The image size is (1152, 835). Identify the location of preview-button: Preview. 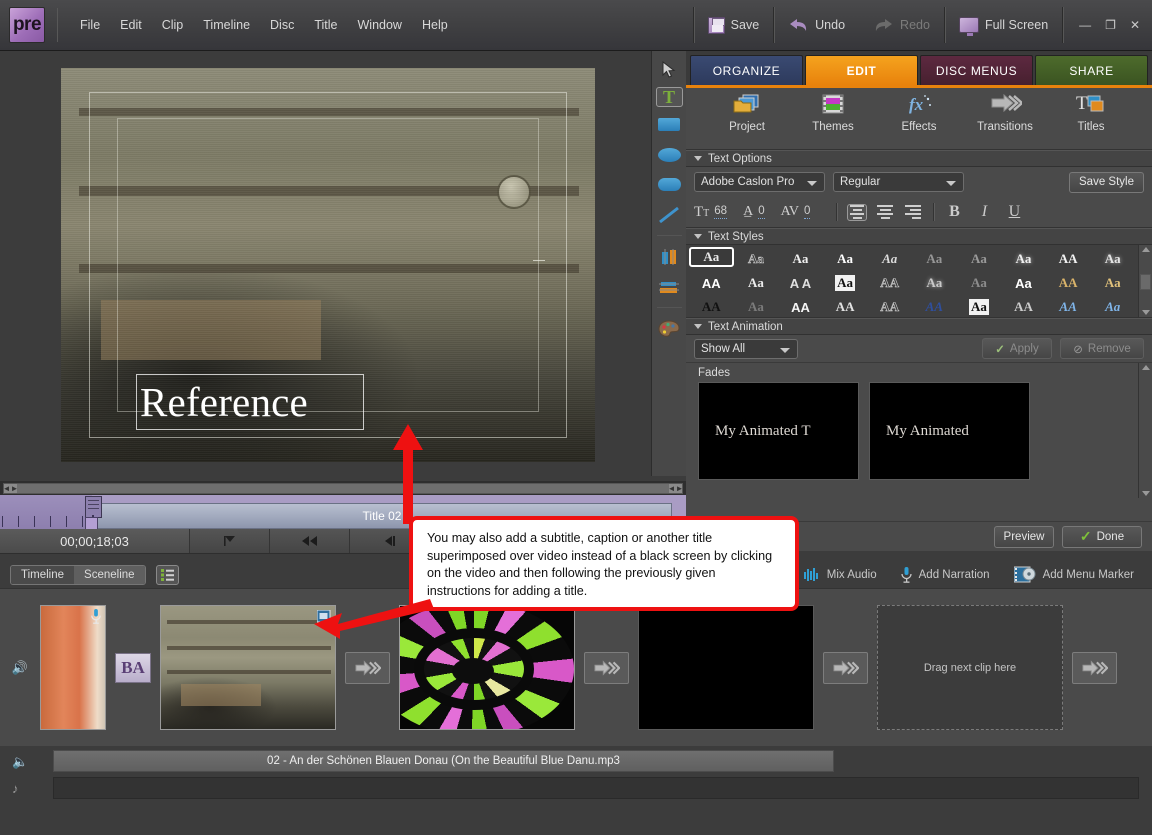
(1024, 536).